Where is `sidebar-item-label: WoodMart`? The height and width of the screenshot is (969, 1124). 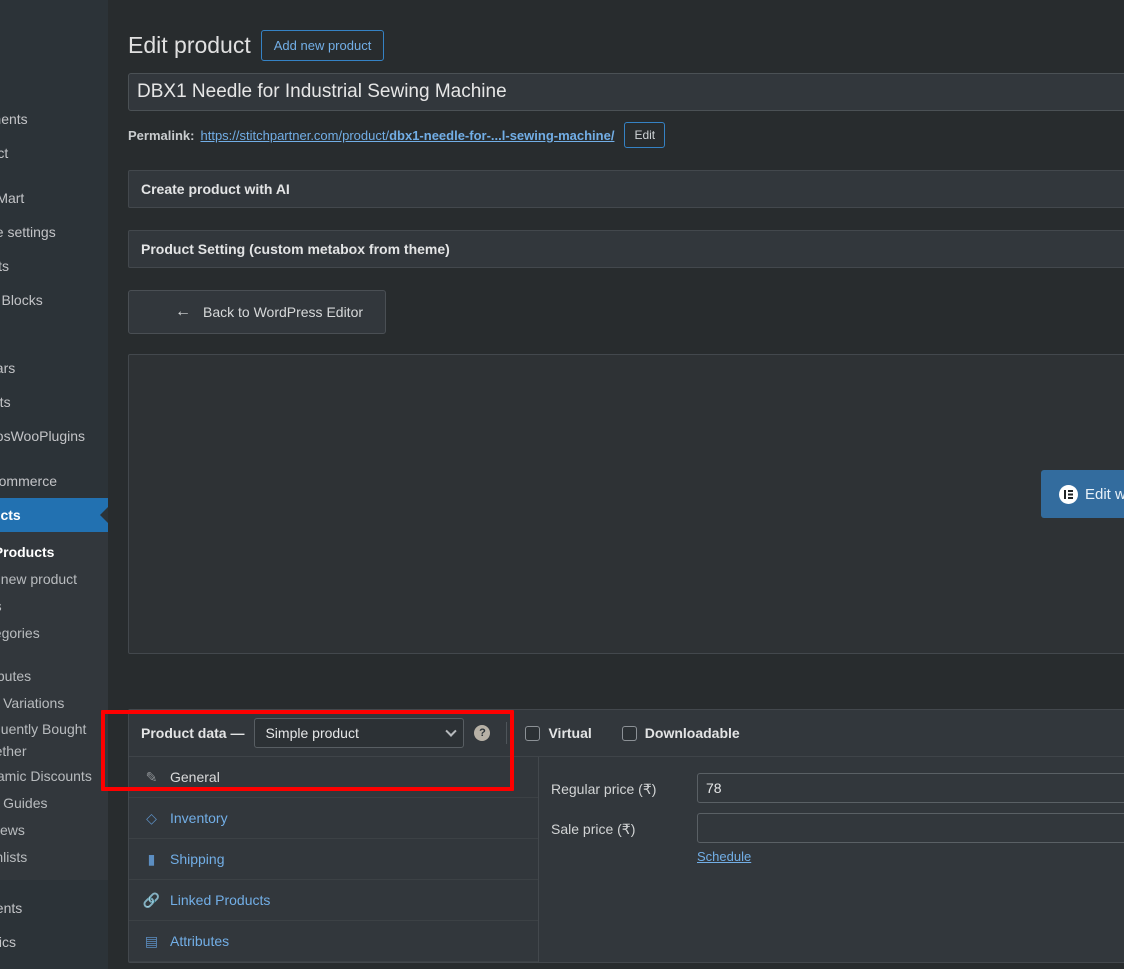 sidebar-item-label: WoodMart is located at coordinates (12, 198).